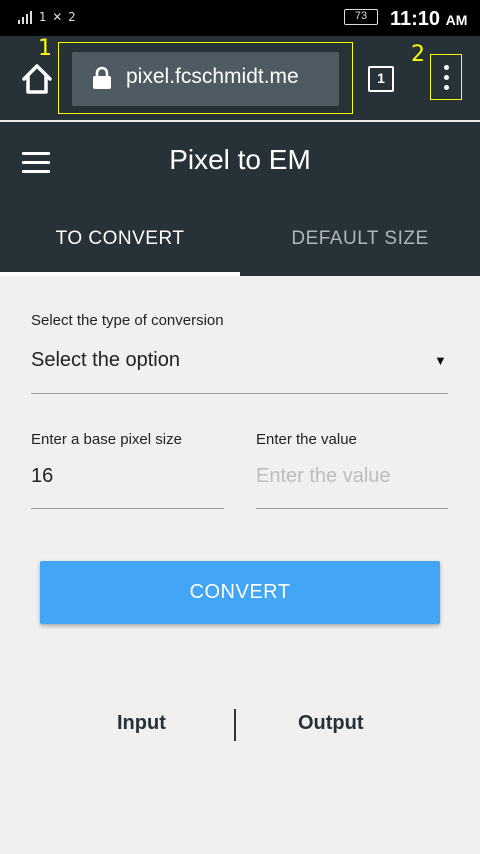 This screenshot has width=480, height=854. What do you see at coordinates (37, 79) in the screenshot?
I see `home-icon` at bounding box center [37, 79].